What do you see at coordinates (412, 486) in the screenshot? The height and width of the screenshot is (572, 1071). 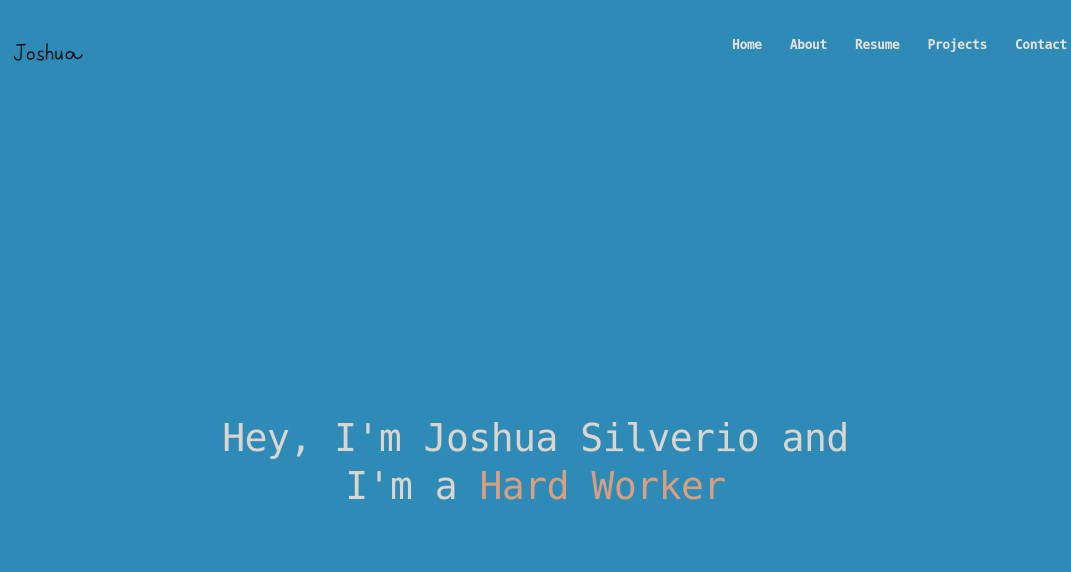 I see `hero-line-2-prefix: I'm a` at bounding box center [412, 486].